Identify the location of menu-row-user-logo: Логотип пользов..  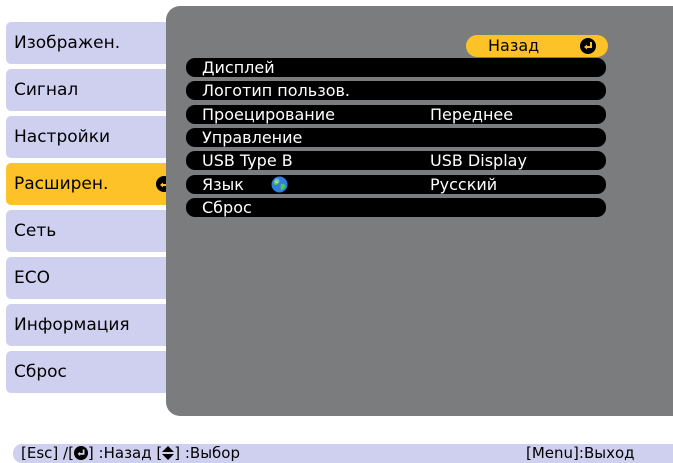
(396, 90).